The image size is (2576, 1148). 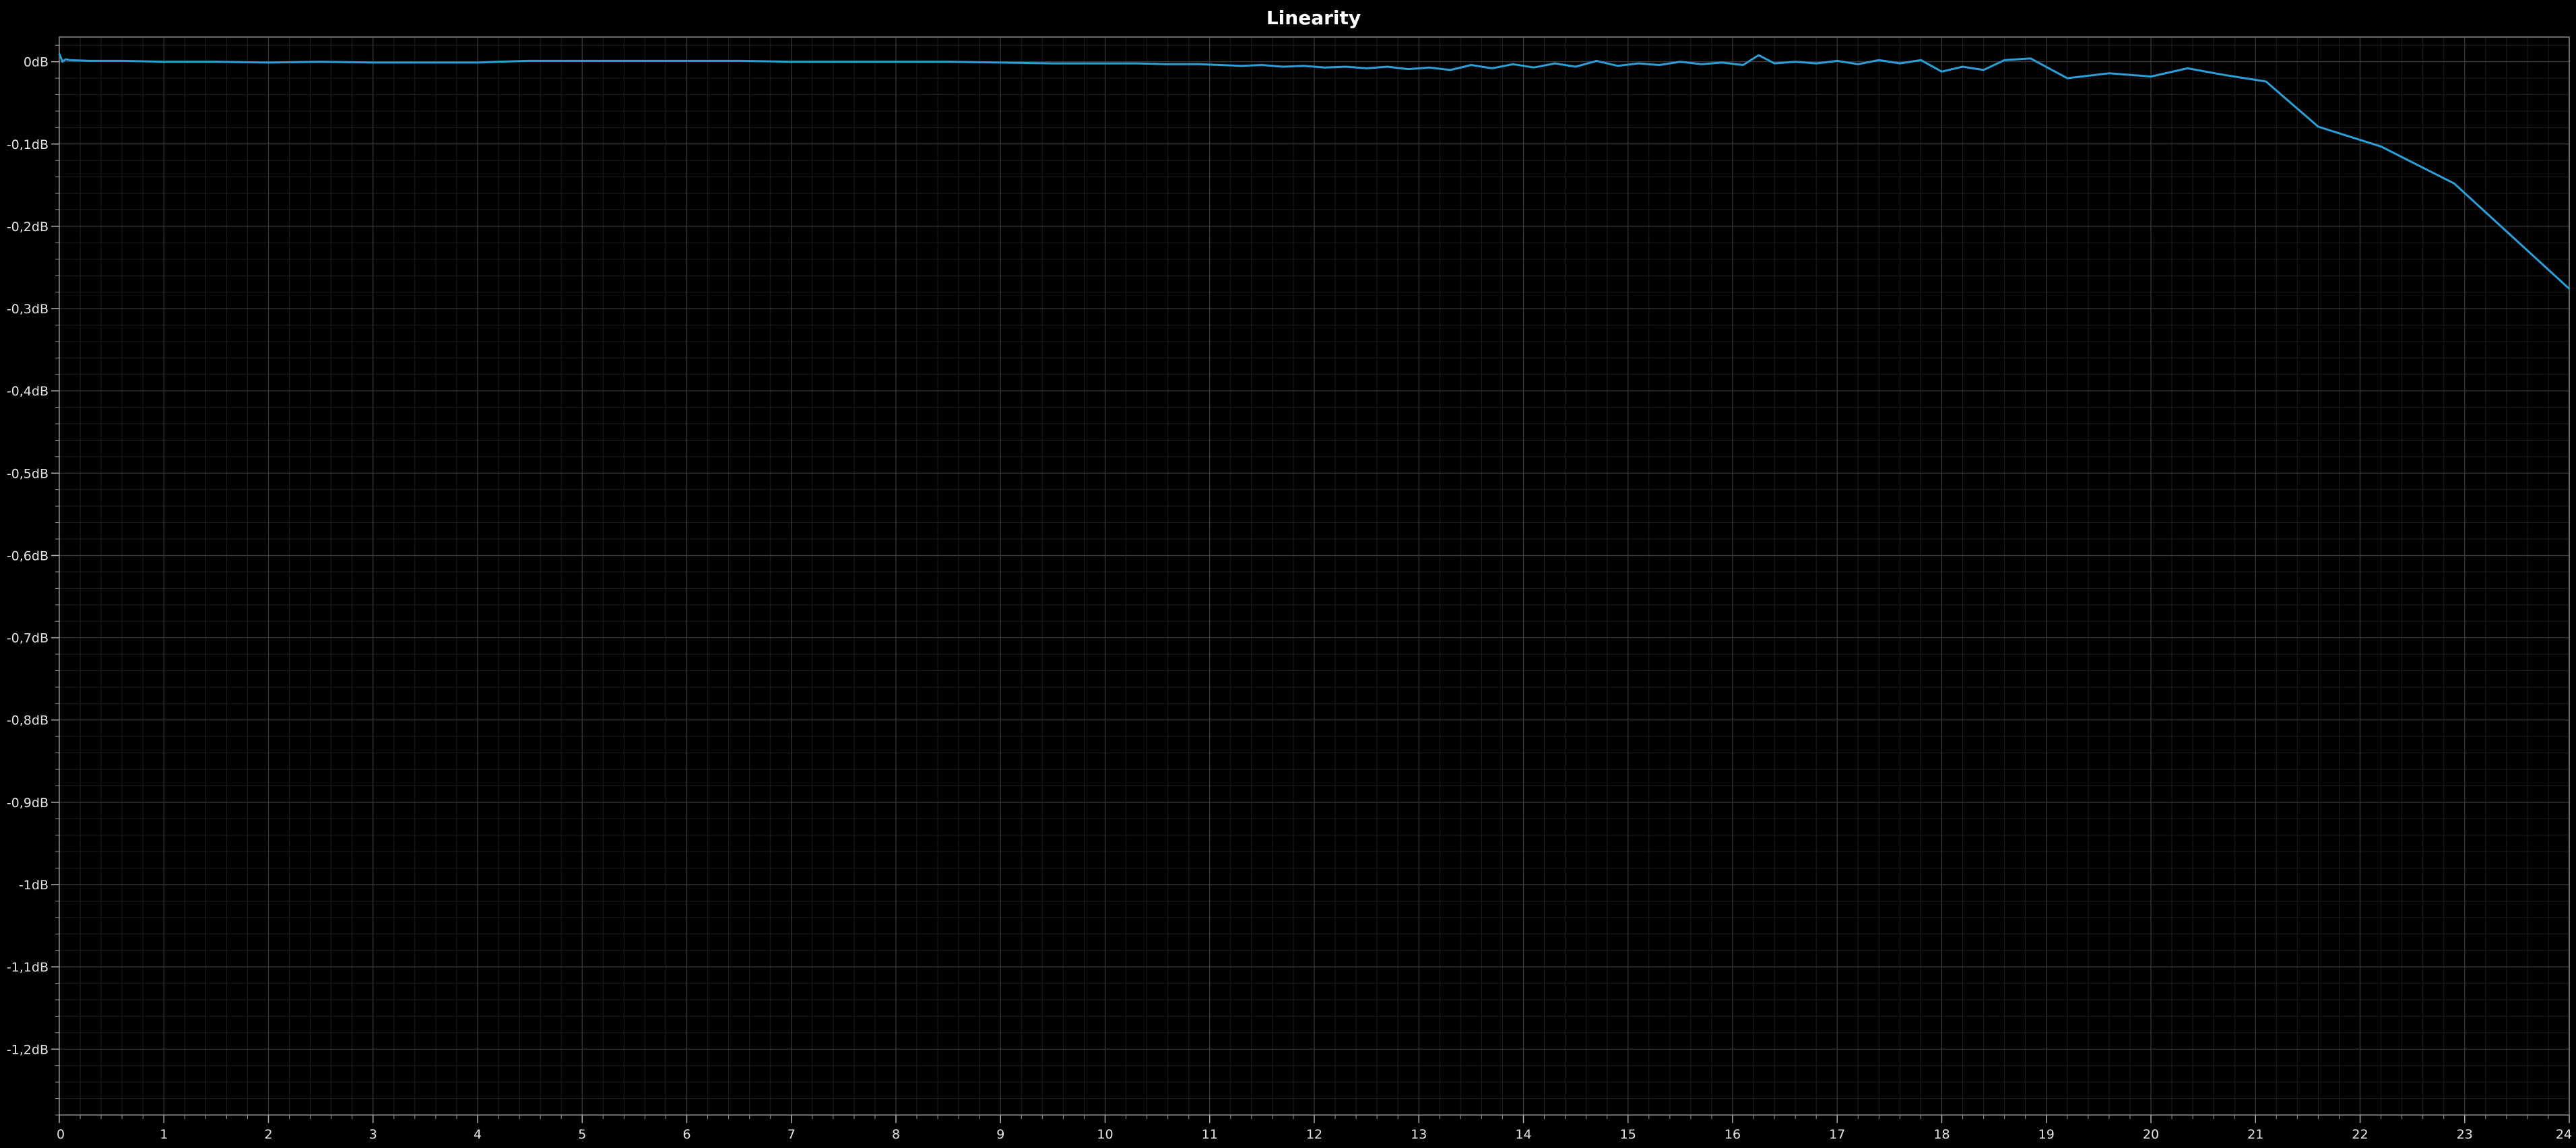 I want to click on x-tick-label: 1, so click(x=164, y=1134).